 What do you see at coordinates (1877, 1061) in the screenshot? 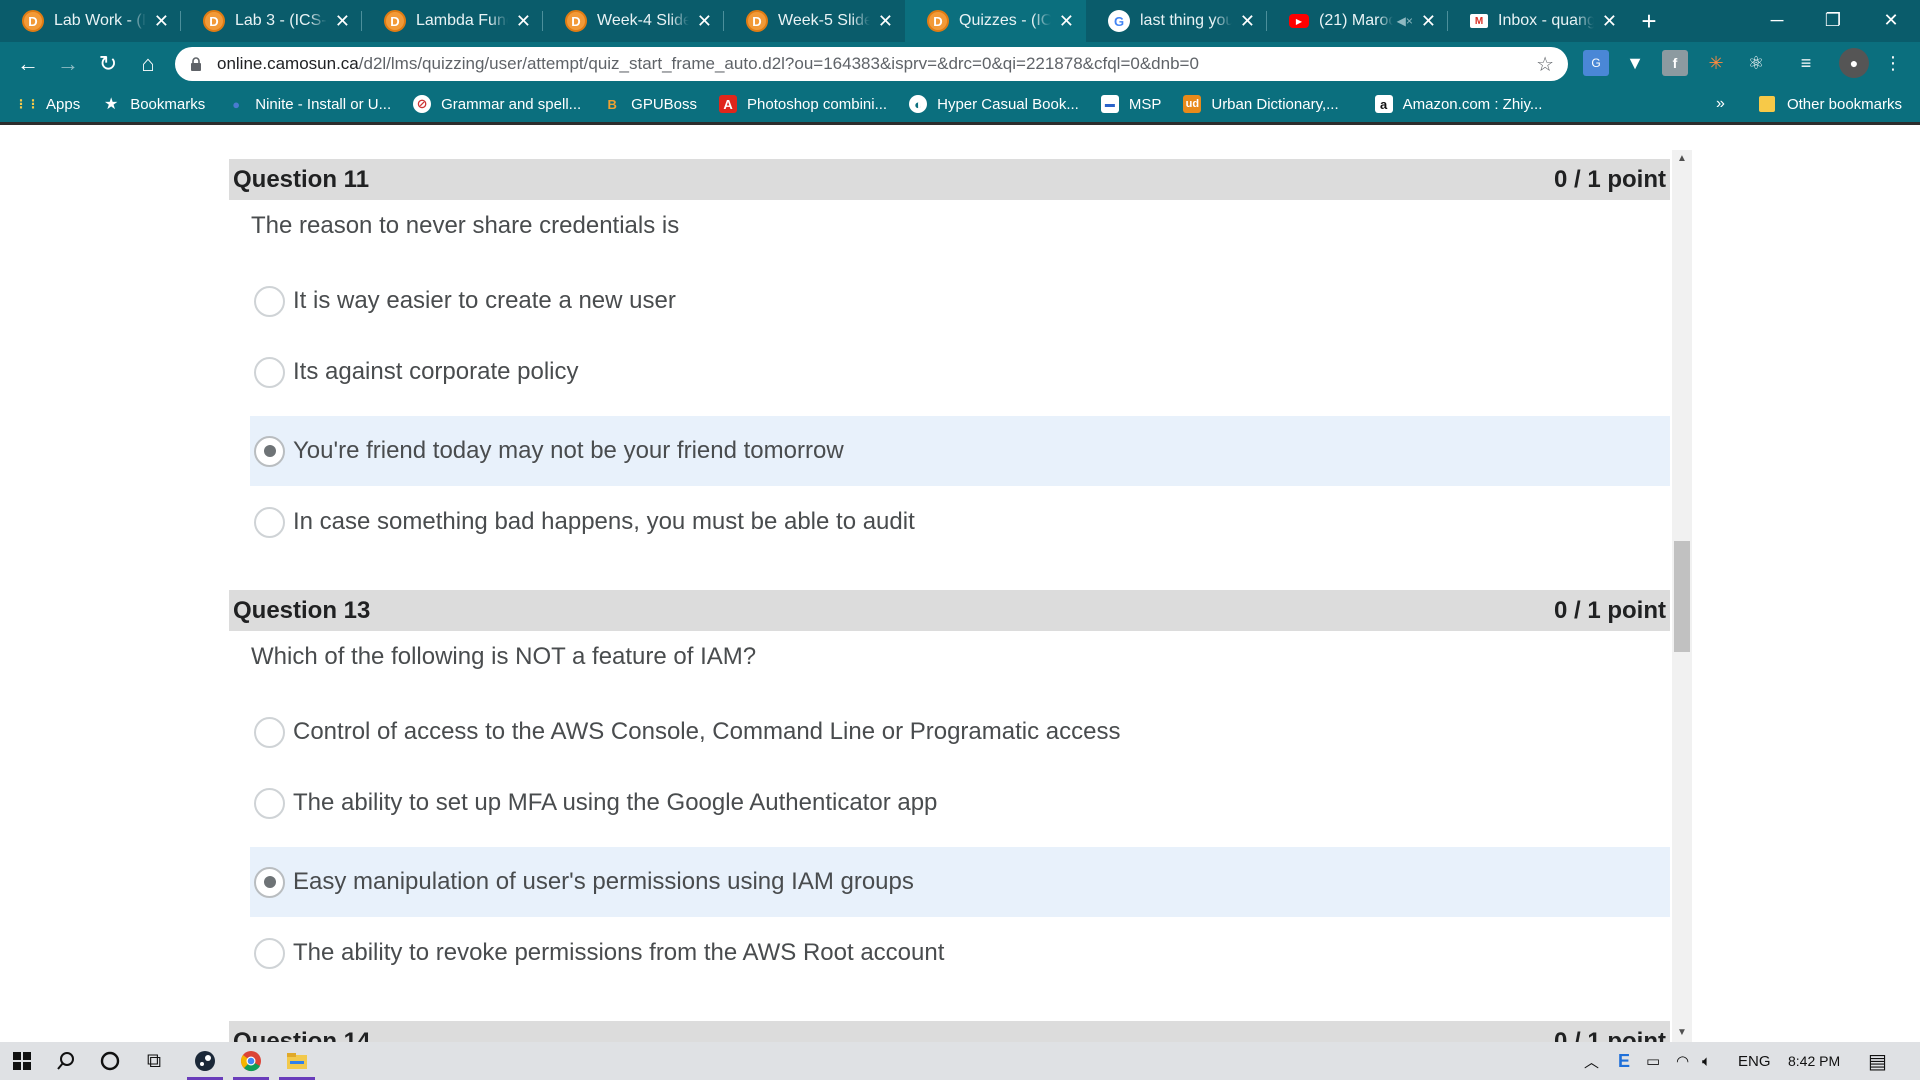
I see `notifications-icon: ▤` at bounding box center [1877, 1061].